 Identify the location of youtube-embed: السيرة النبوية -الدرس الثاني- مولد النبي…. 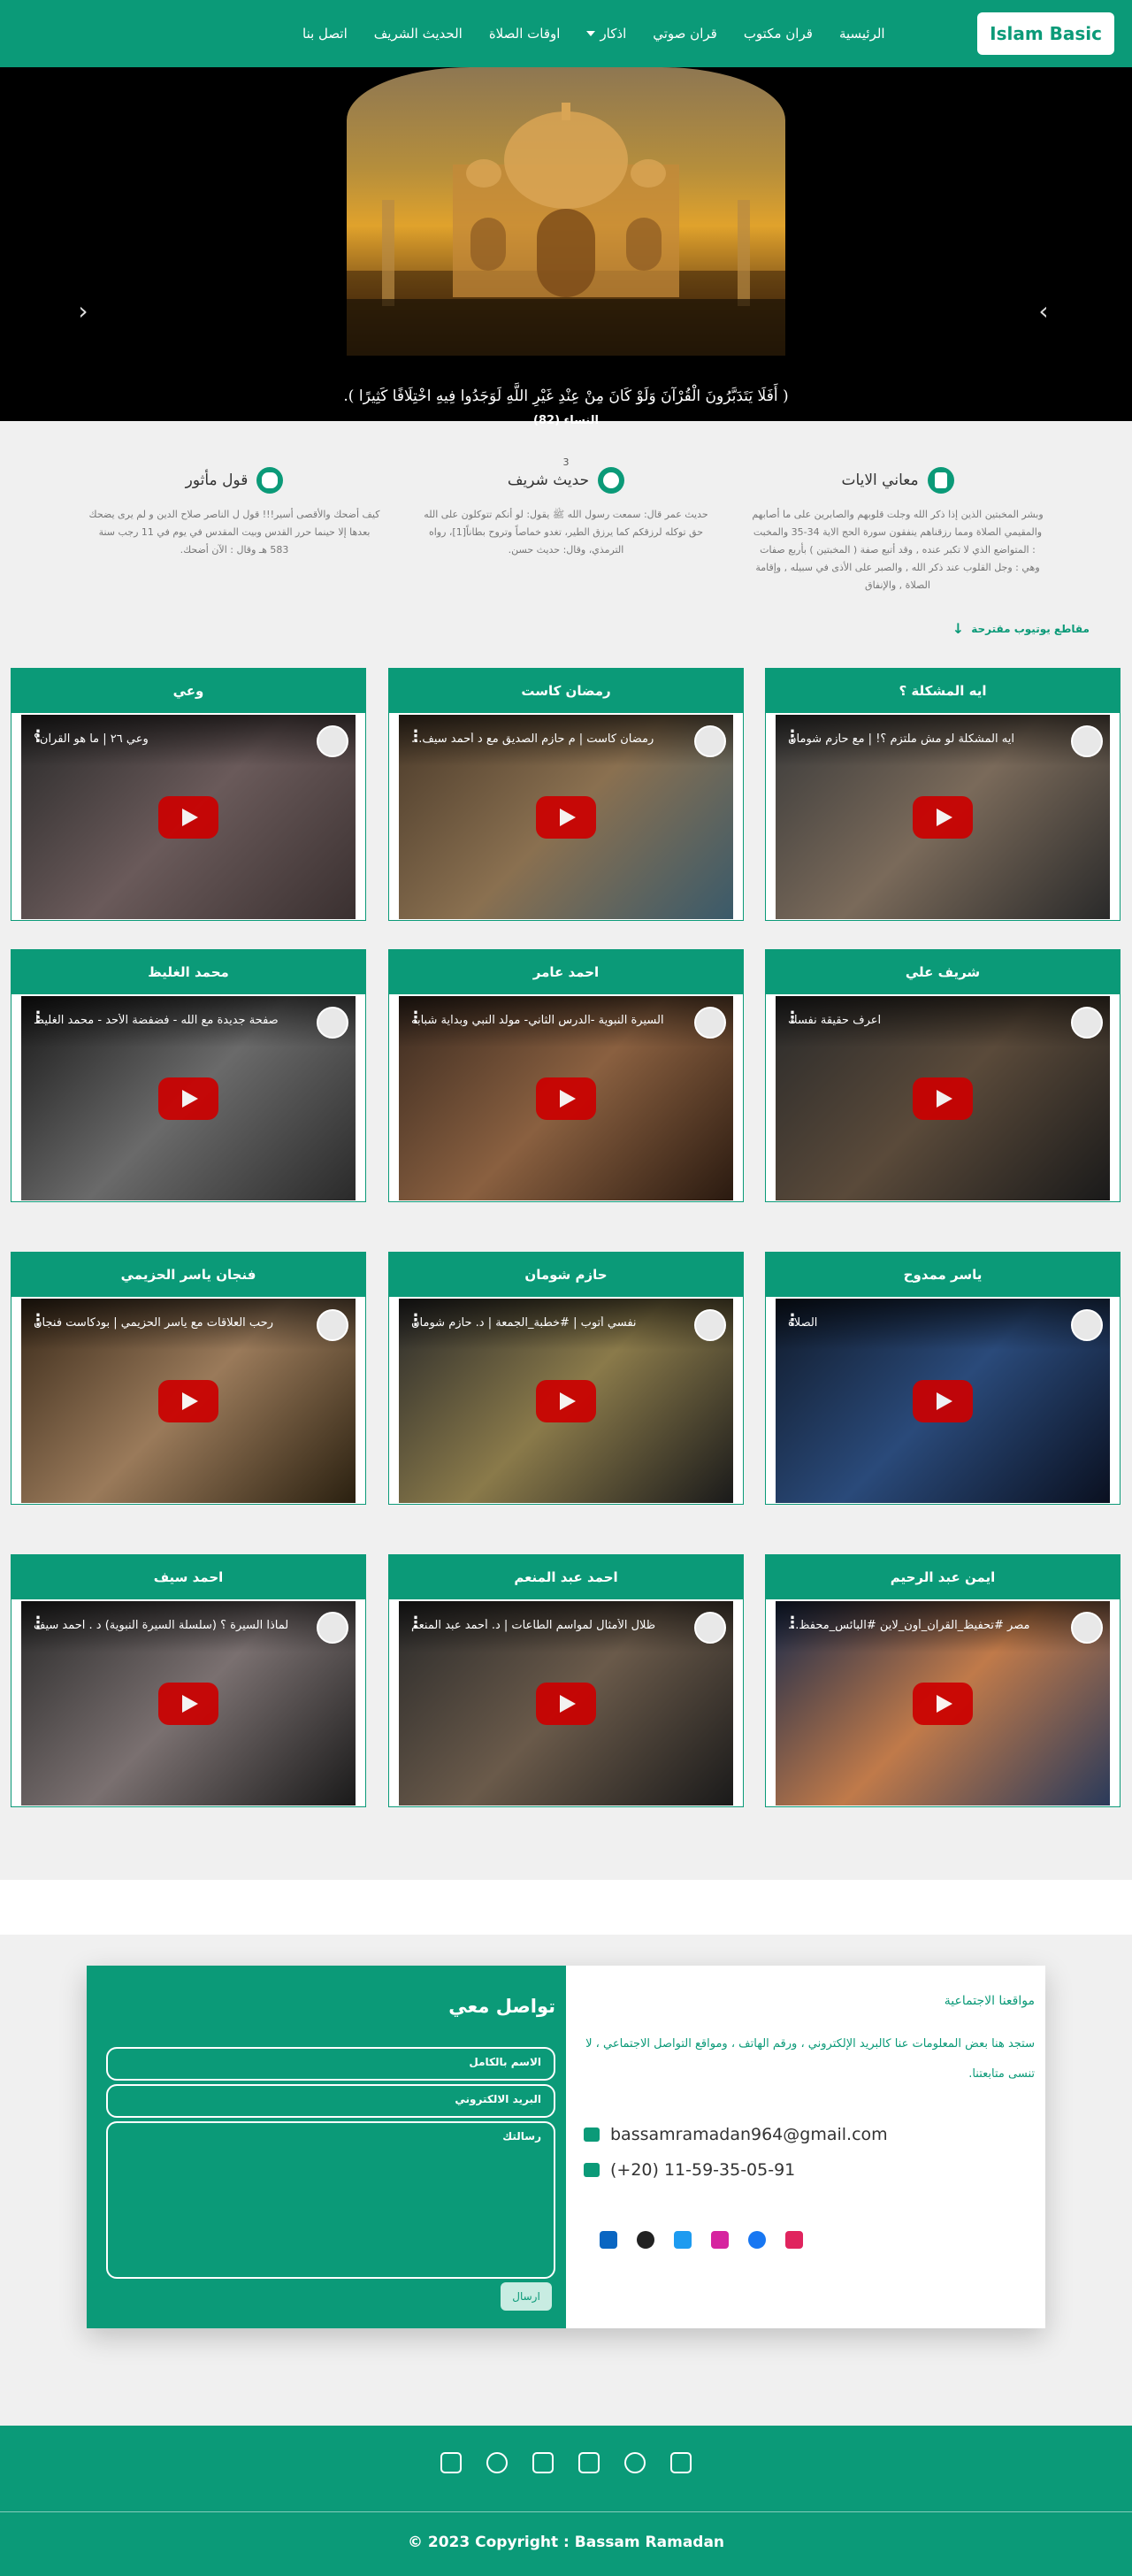
(566, 1098).